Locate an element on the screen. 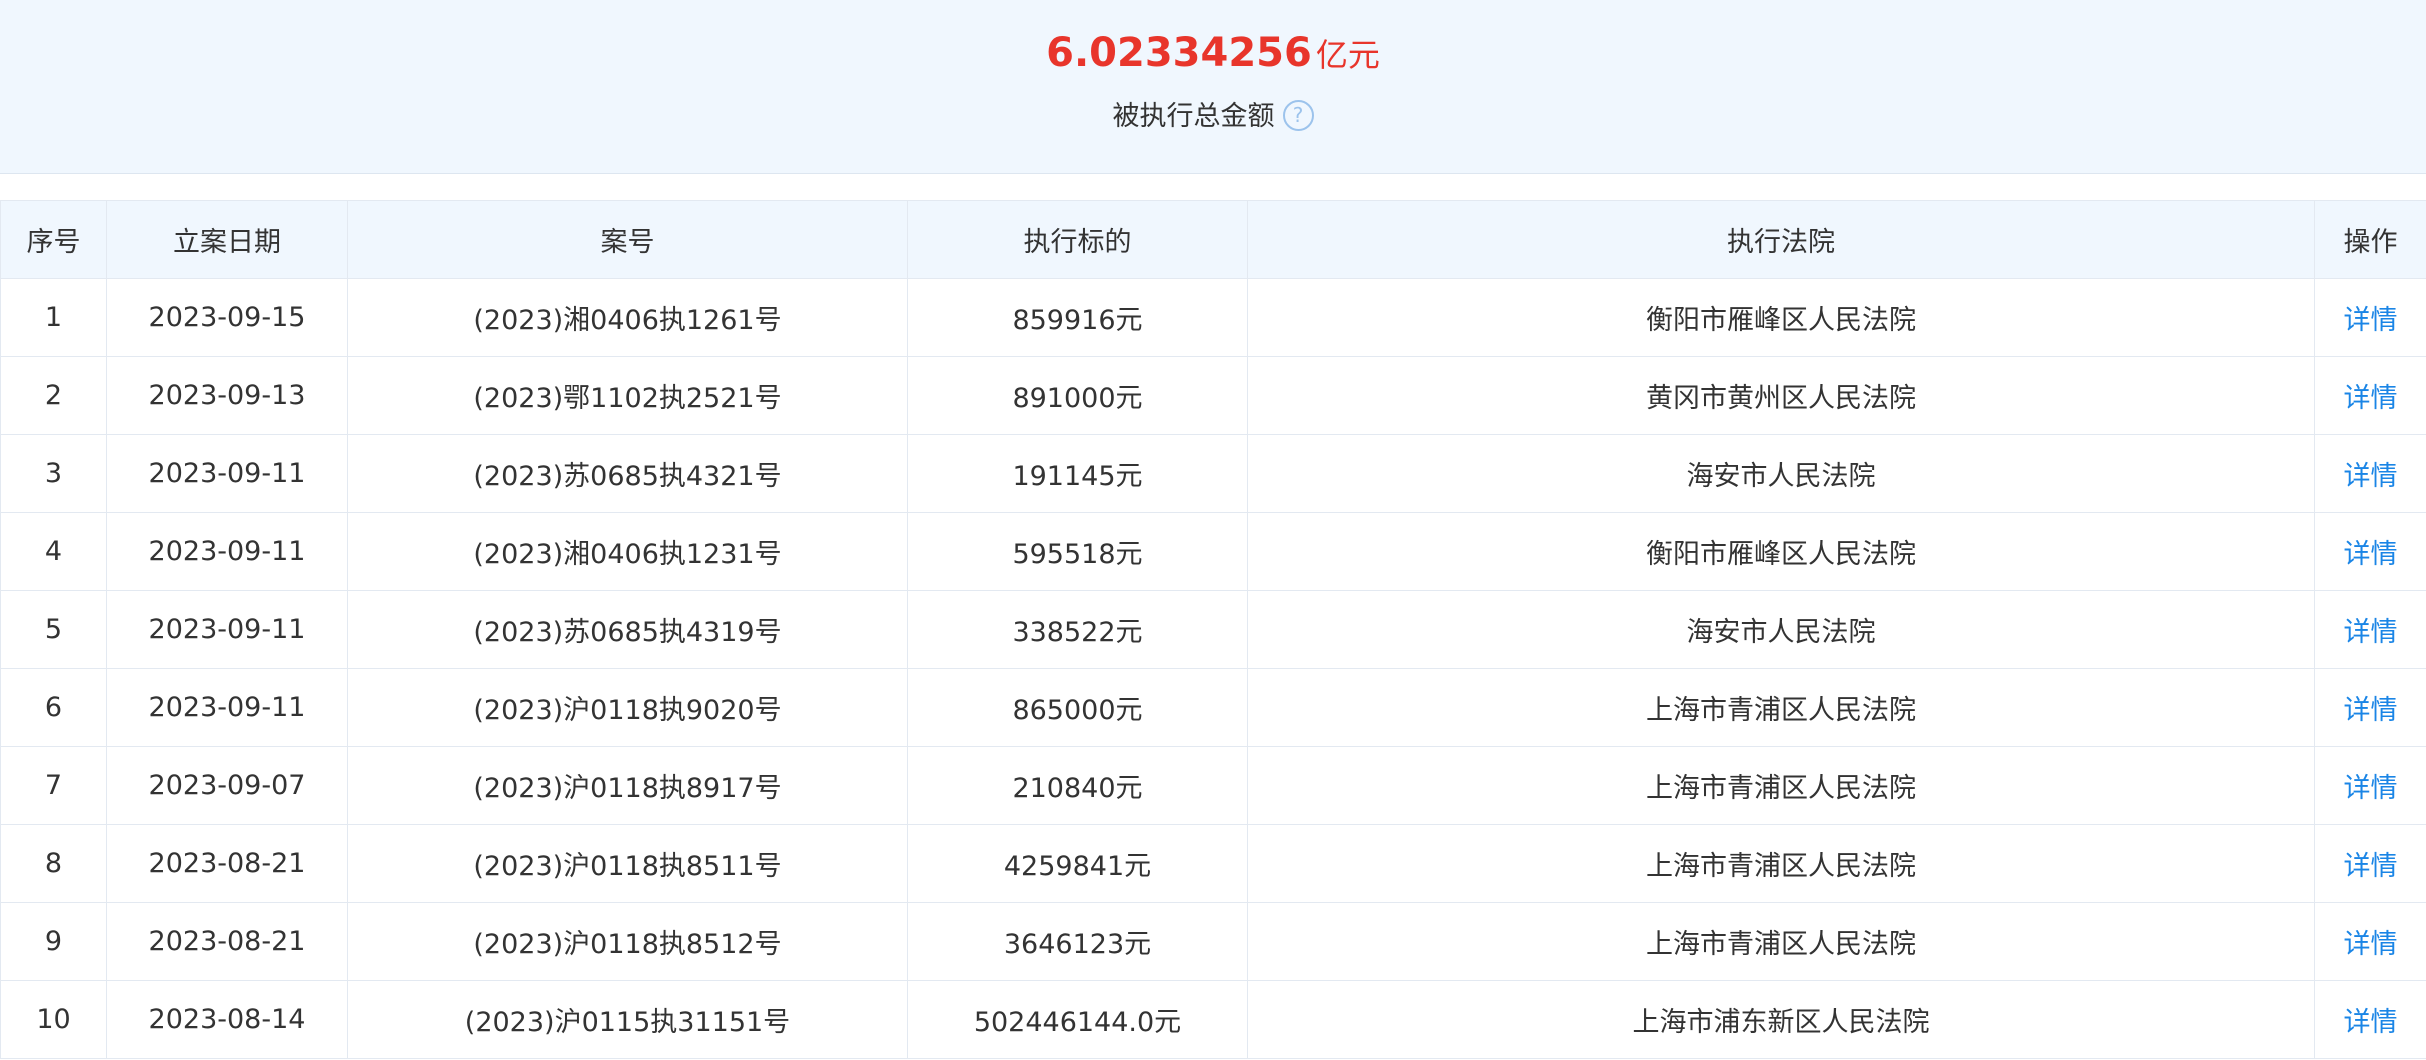  cell-case-no: (2023)苏0685执4321号 is located at coordinates (627, 473).